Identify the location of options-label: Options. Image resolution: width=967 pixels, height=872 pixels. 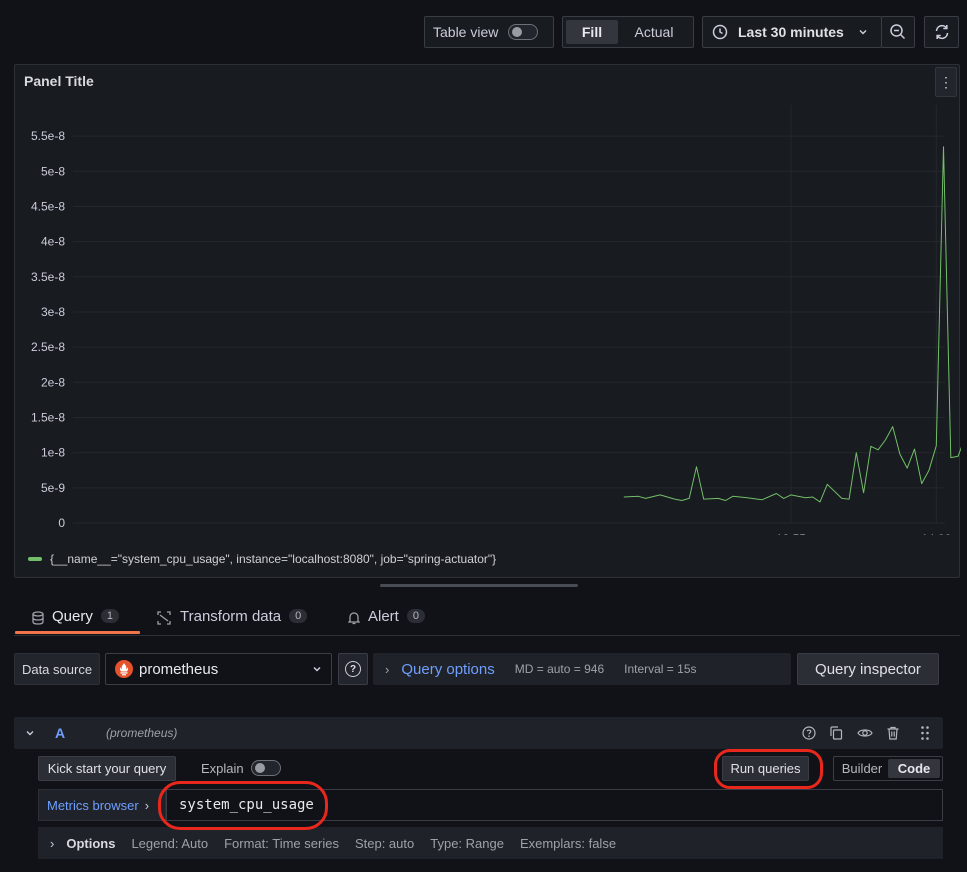
(91, 843).